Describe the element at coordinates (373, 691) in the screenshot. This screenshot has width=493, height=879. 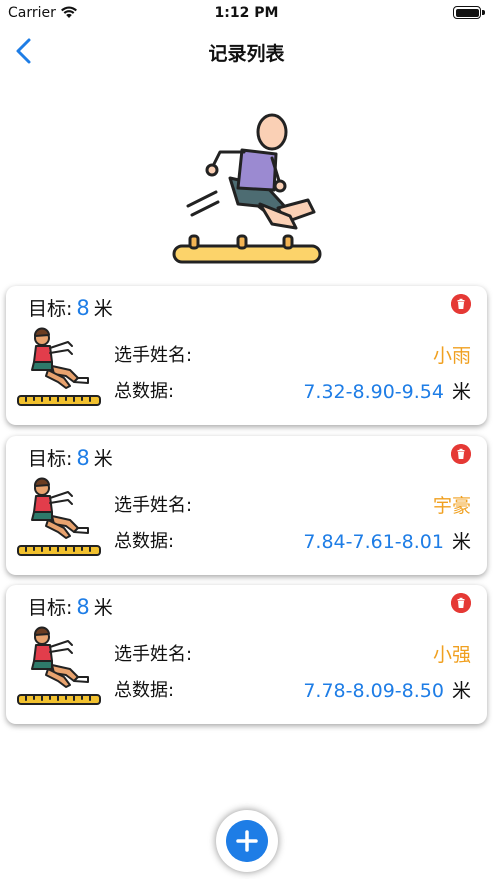
I see `total-data-numbers: 7.78-8.09-8.50` at that location.